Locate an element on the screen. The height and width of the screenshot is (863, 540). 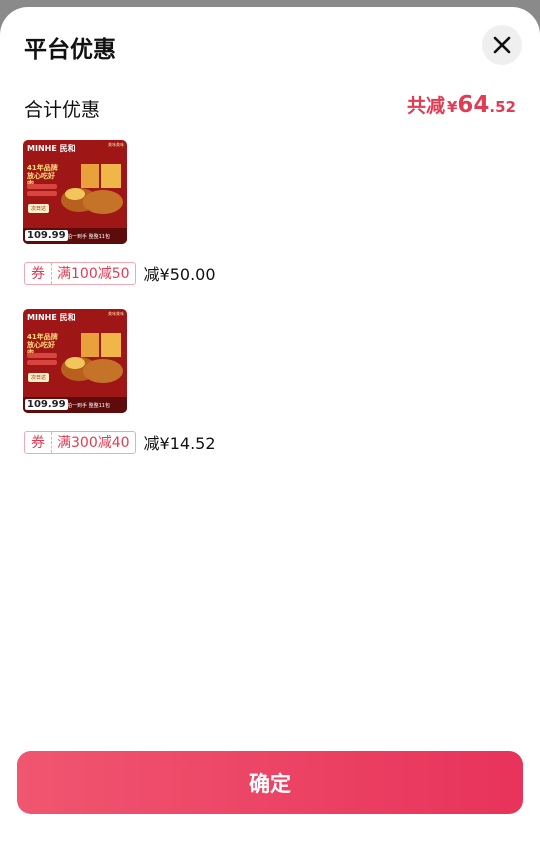
coupon-row: 券 满100减50 减¥50.00 is located at coordinates (120, 273).